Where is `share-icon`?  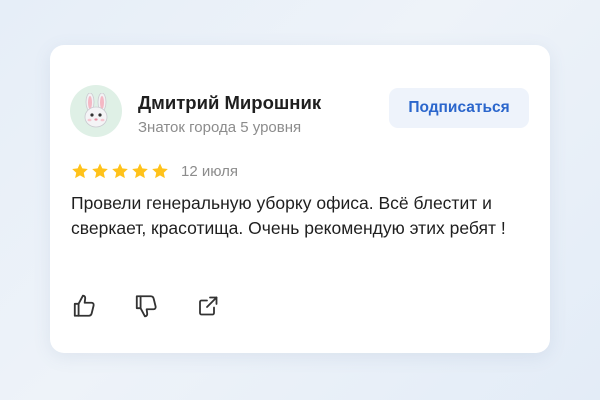 share-icon is located at coordinates (208, 306).